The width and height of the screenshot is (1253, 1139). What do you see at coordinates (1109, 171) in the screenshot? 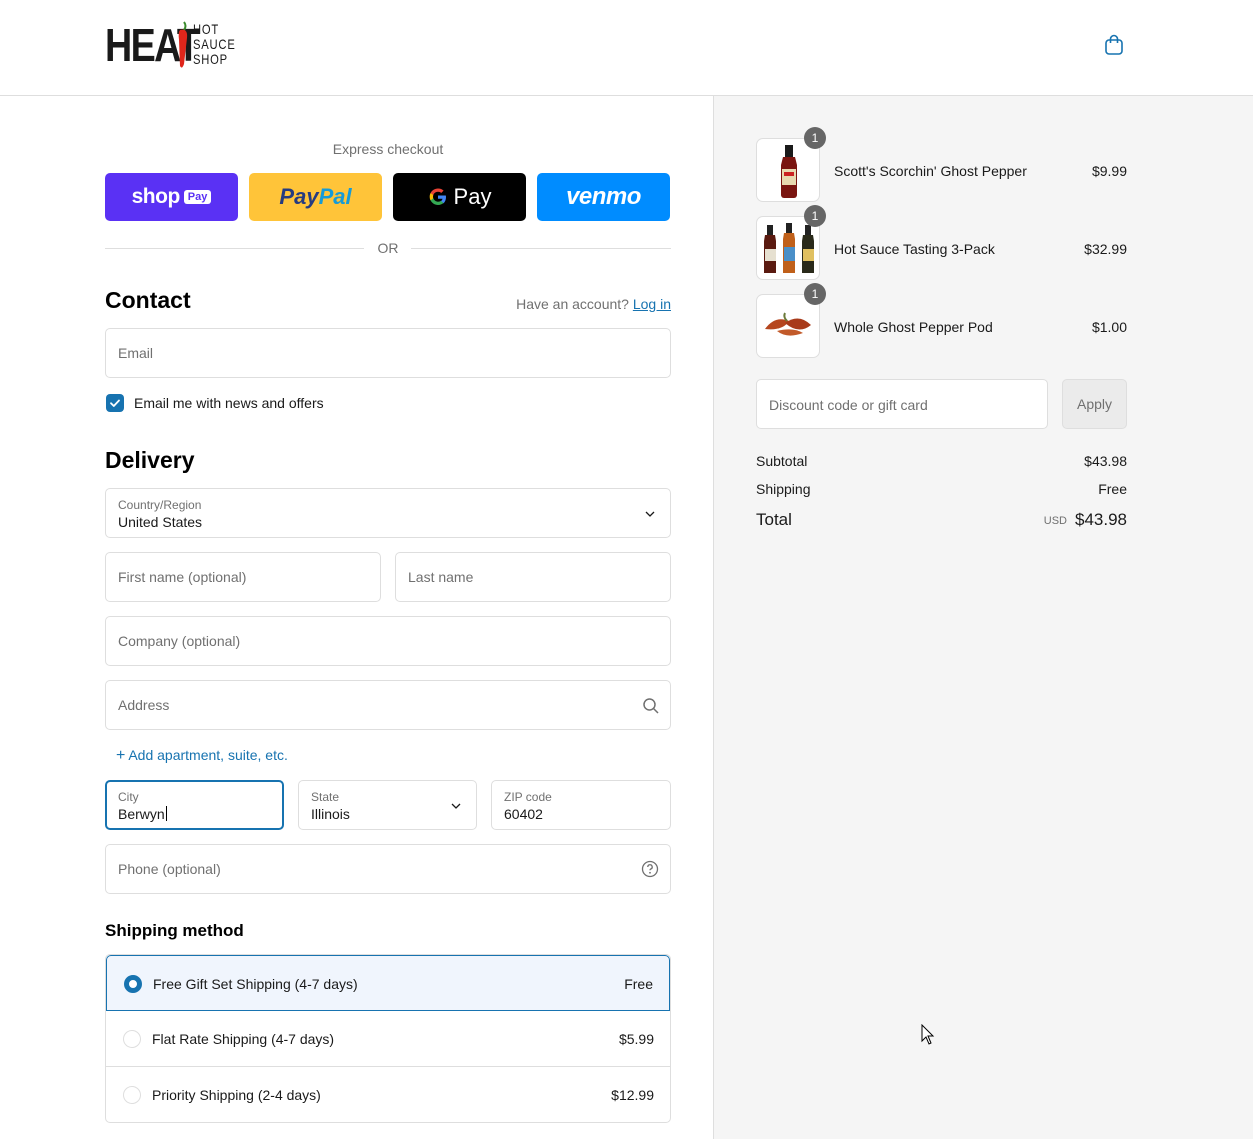
I see `item-price: $9.99` at bounding box center [1109, 171].